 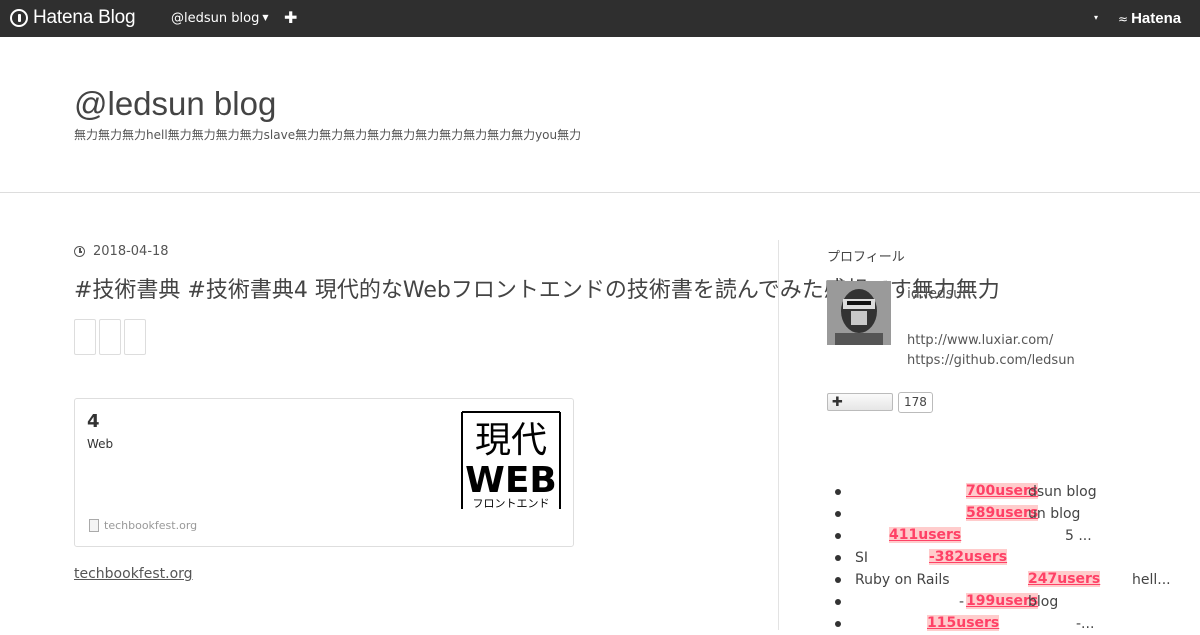 I want to click on card-thumbnail: 現代 WEB フロントエンド, so click(x=511, y=460).